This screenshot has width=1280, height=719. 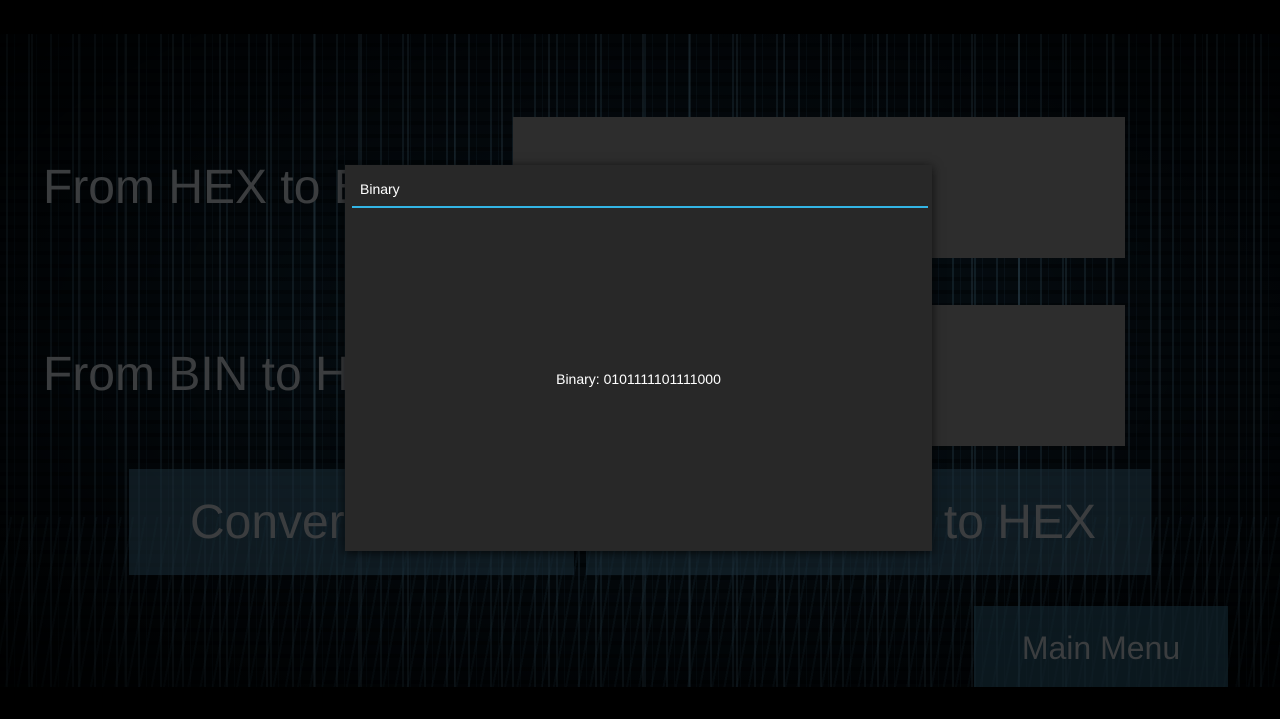 What do you see at coordinates (380, 189) in the screenshot?
I see `dialog-title: Binary` at bounding box center [380, 189].